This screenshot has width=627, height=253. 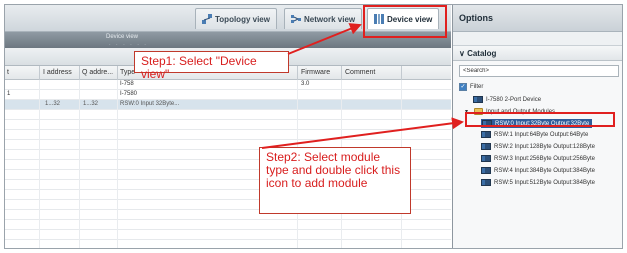 I want to click on tree-item-module: RSW:3 Input:256Byte Output:256Byte, so click(x=538, y=158).